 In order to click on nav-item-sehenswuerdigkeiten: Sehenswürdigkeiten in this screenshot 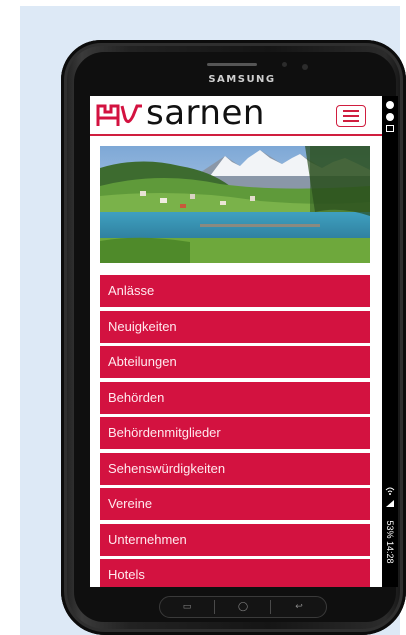, I will do `click(235, 468)`.